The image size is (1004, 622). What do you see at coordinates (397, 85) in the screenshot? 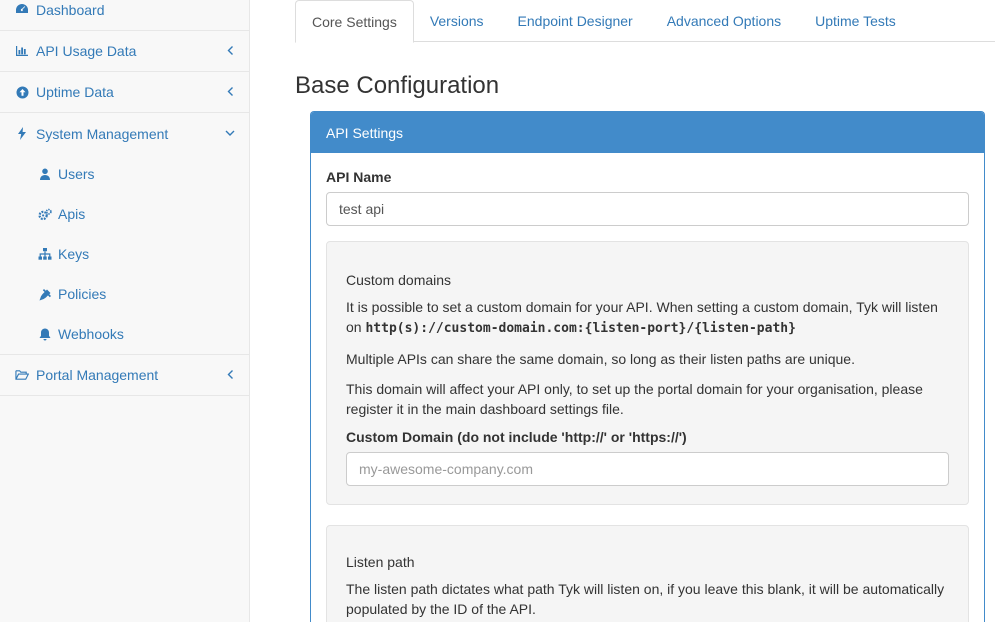
I see `page-title: Base Configuration` at bounding box center [397, 85].